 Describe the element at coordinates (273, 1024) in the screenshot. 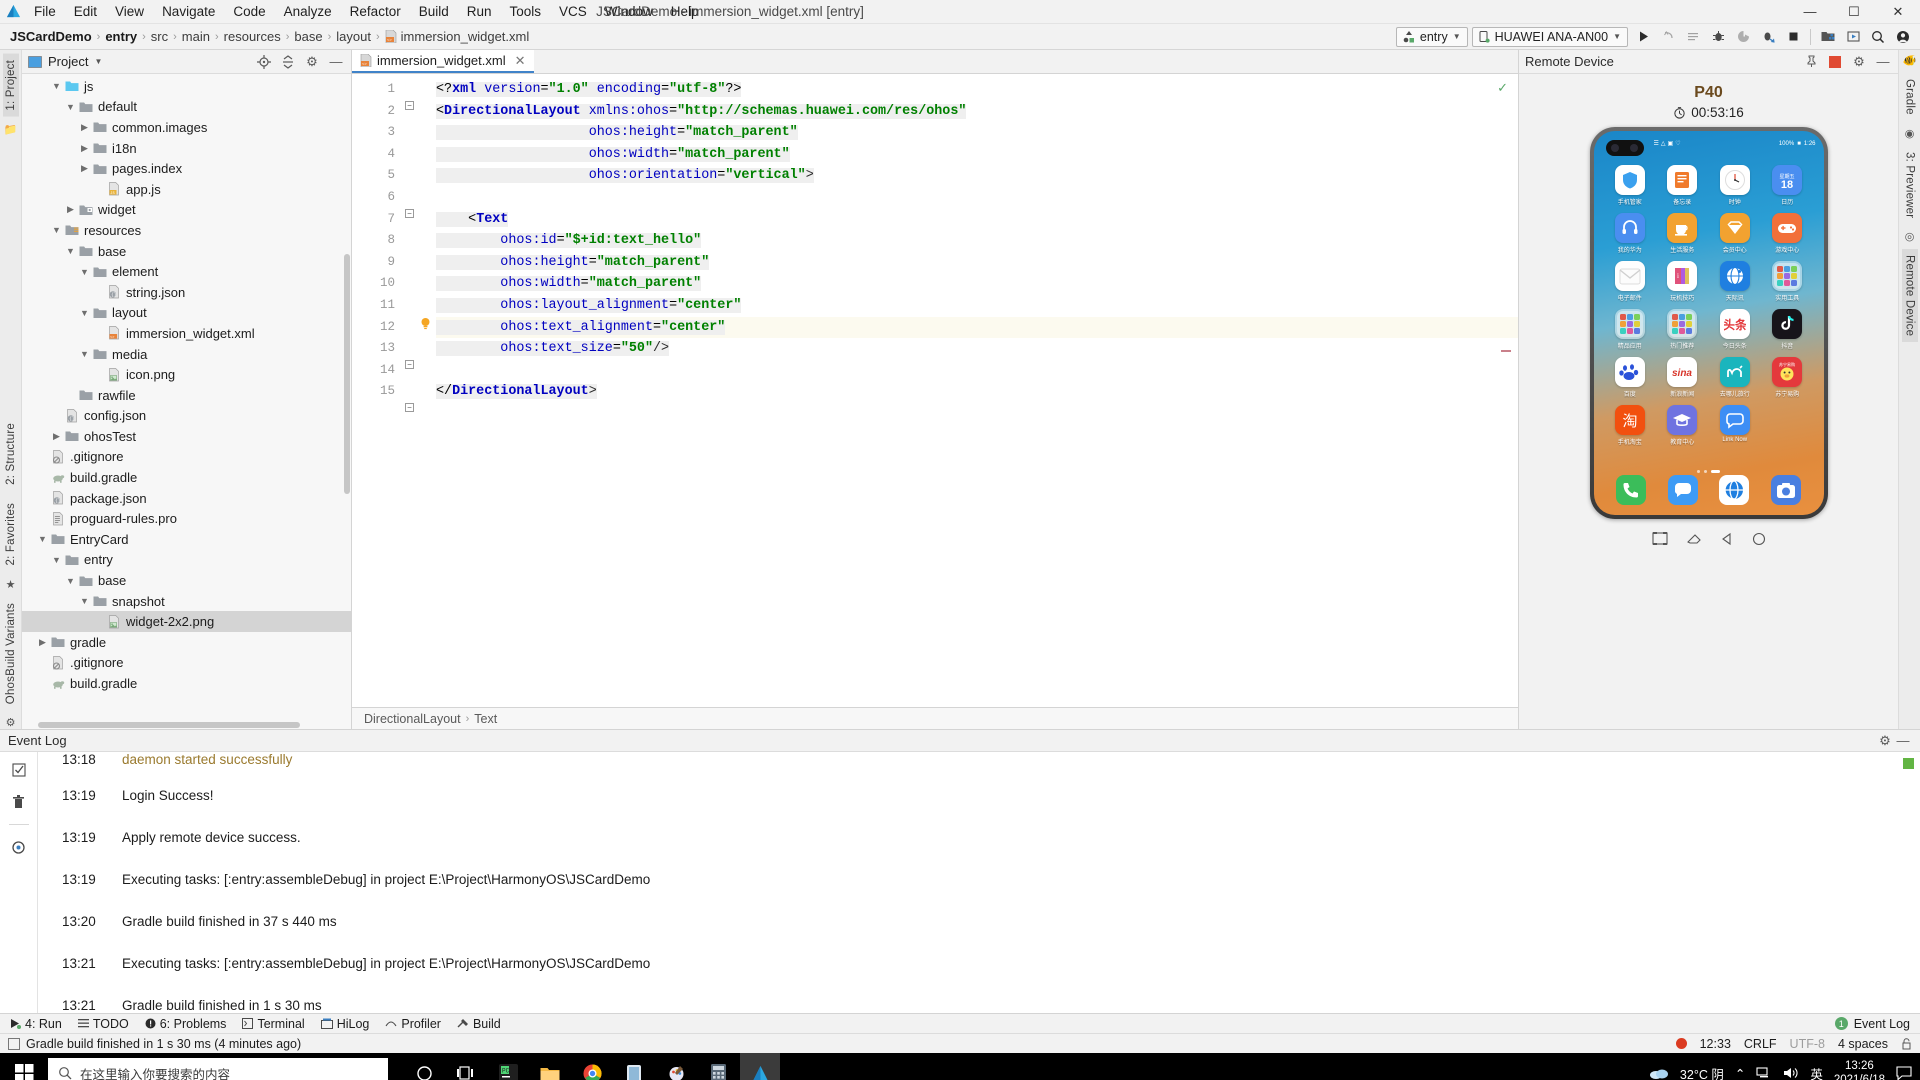

I see `tool-button-terminal: Terminal` at that location.